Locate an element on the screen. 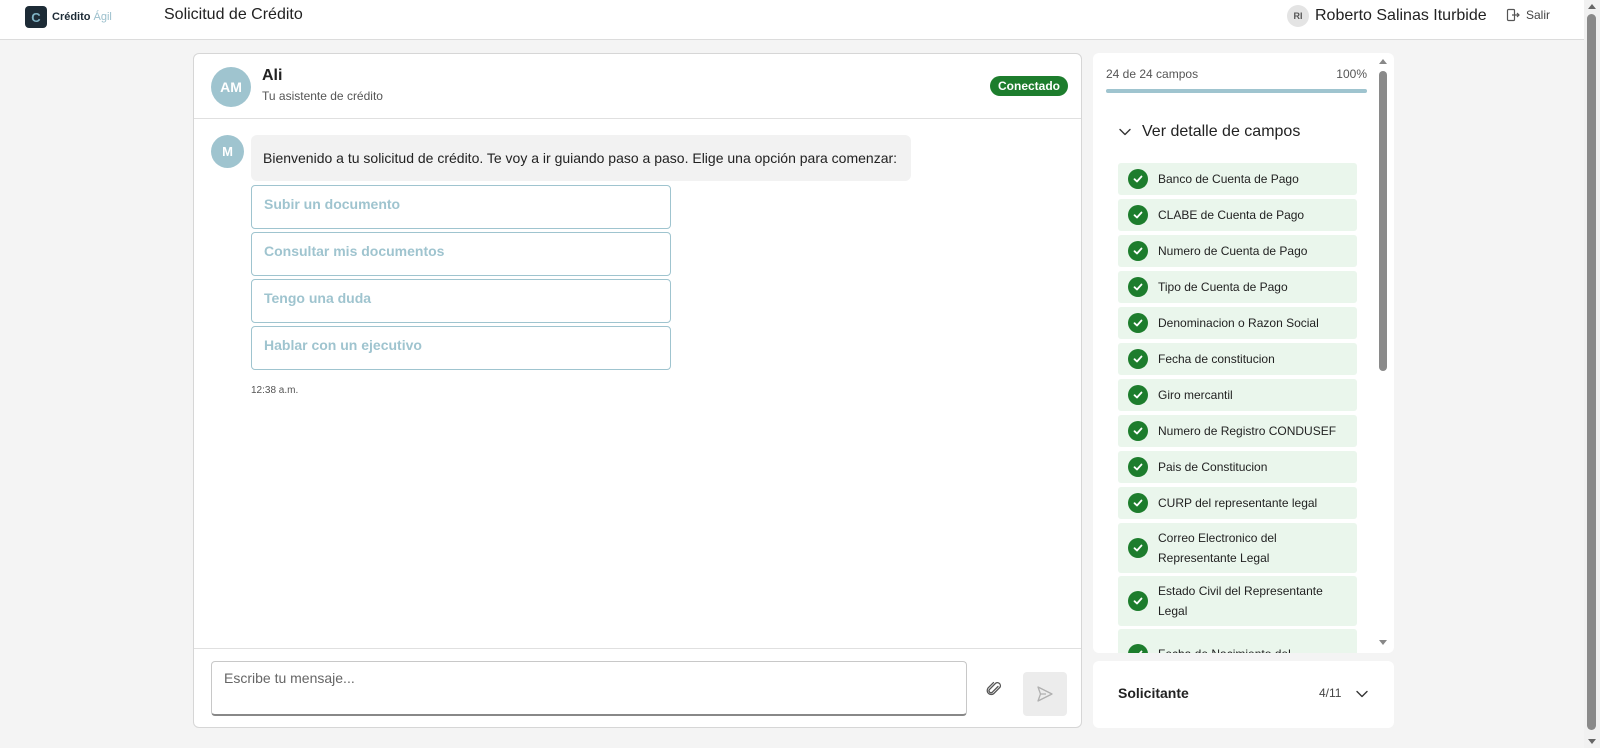  user-name: Roberto Salinas Iturbide is located at coordinates (1401, 15).